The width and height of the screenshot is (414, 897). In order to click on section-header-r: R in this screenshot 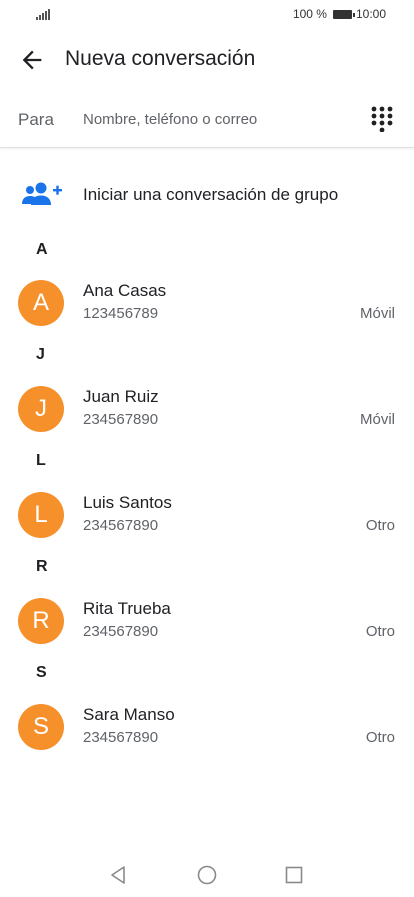, I will do `click(42, 566)`.